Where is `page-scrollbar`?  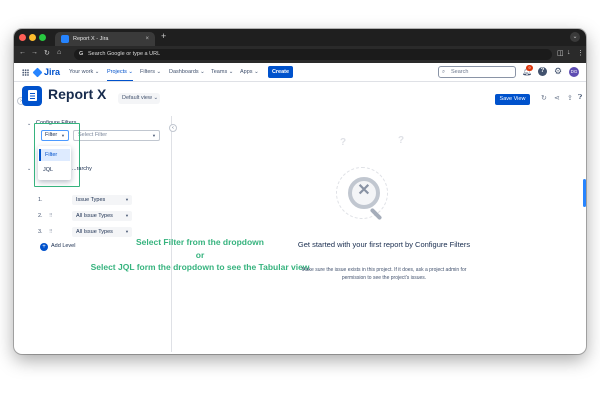 page-scrollbar is located at coordinates (584, 193).